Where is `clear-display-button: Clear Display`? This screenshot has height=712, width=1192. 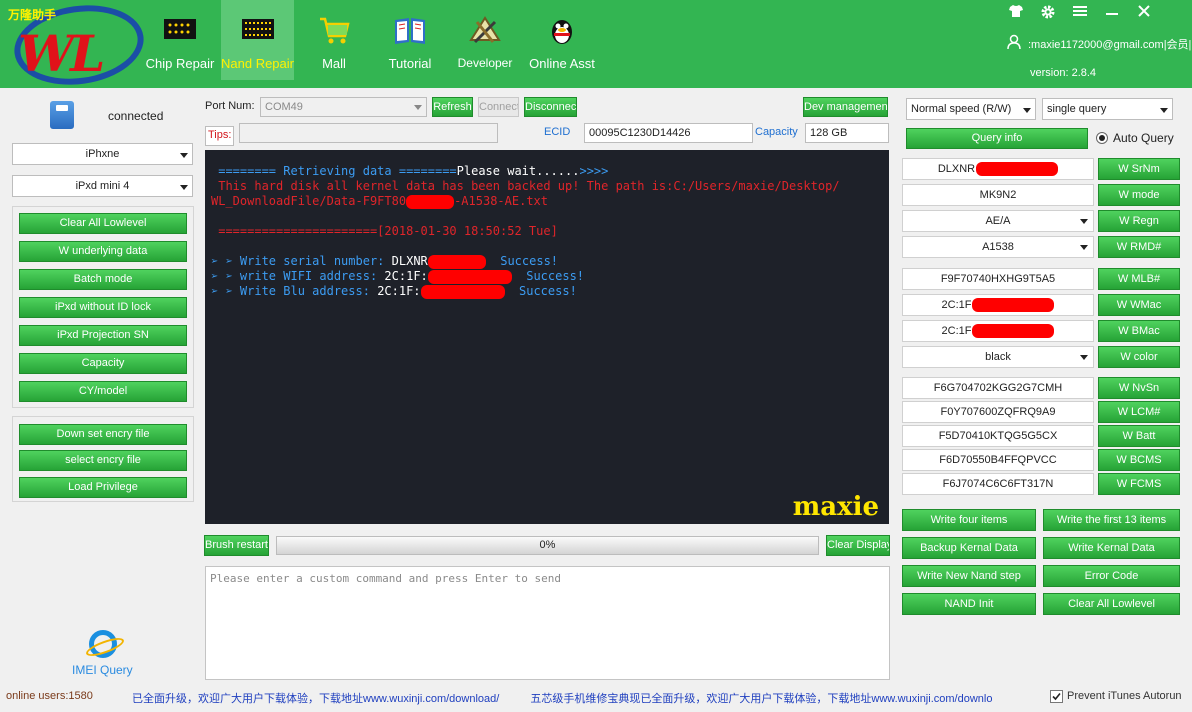
clear-display-button: Clear Display is located at coordinates (858, 545).